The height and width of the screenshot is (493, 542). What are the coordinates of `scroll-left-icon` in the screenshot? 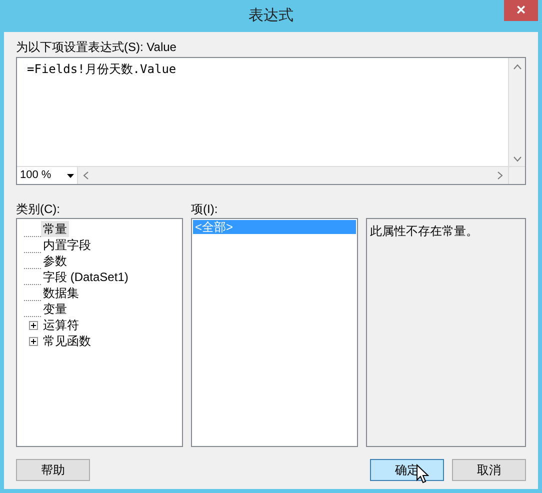 It's located at (86, 175).